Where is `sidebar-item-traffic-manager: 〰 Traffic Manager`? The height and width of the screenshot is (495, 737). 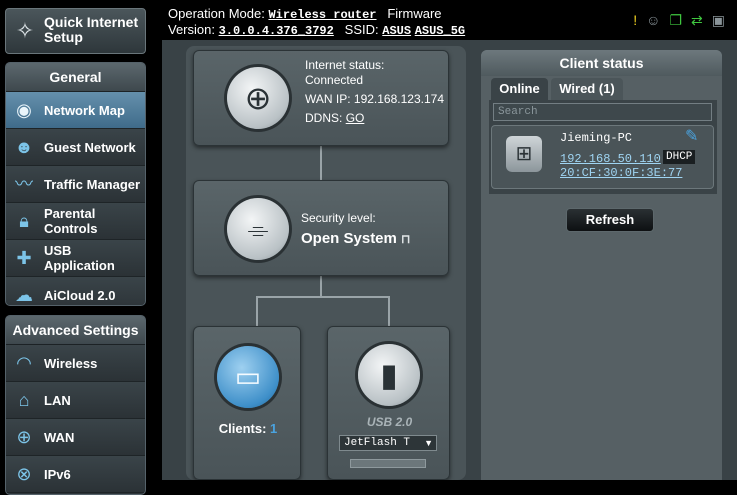 sidebar-item-traffic-manager: 〰 Traffic Manager is located at coordinates (75, 184).